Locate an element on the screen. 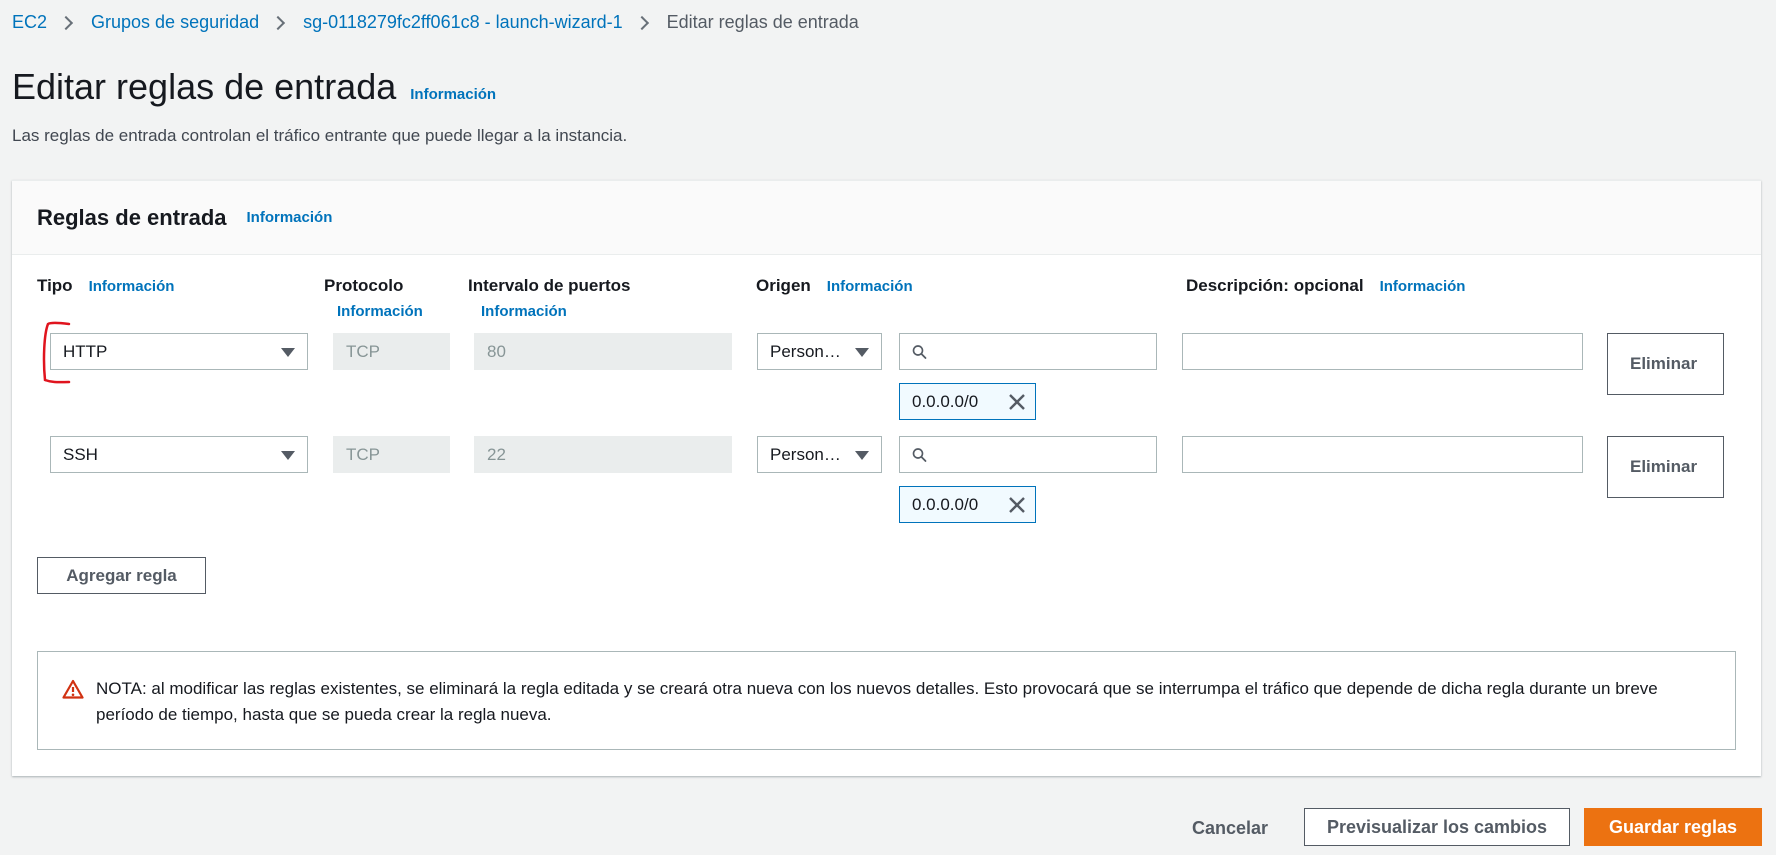  descripcion-info-link: Información is located at coordinates (1423, 286).